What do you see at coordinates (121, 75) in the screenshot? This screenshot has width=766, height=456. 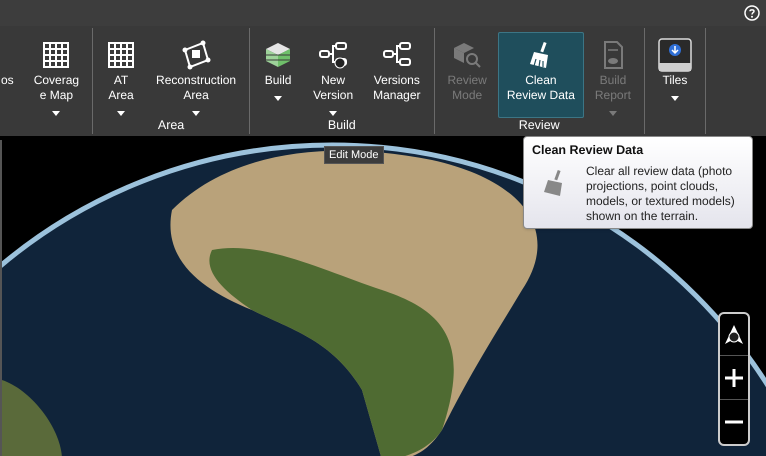 I see `ribbon-button: AT Area` at bounding box center [121, 75].